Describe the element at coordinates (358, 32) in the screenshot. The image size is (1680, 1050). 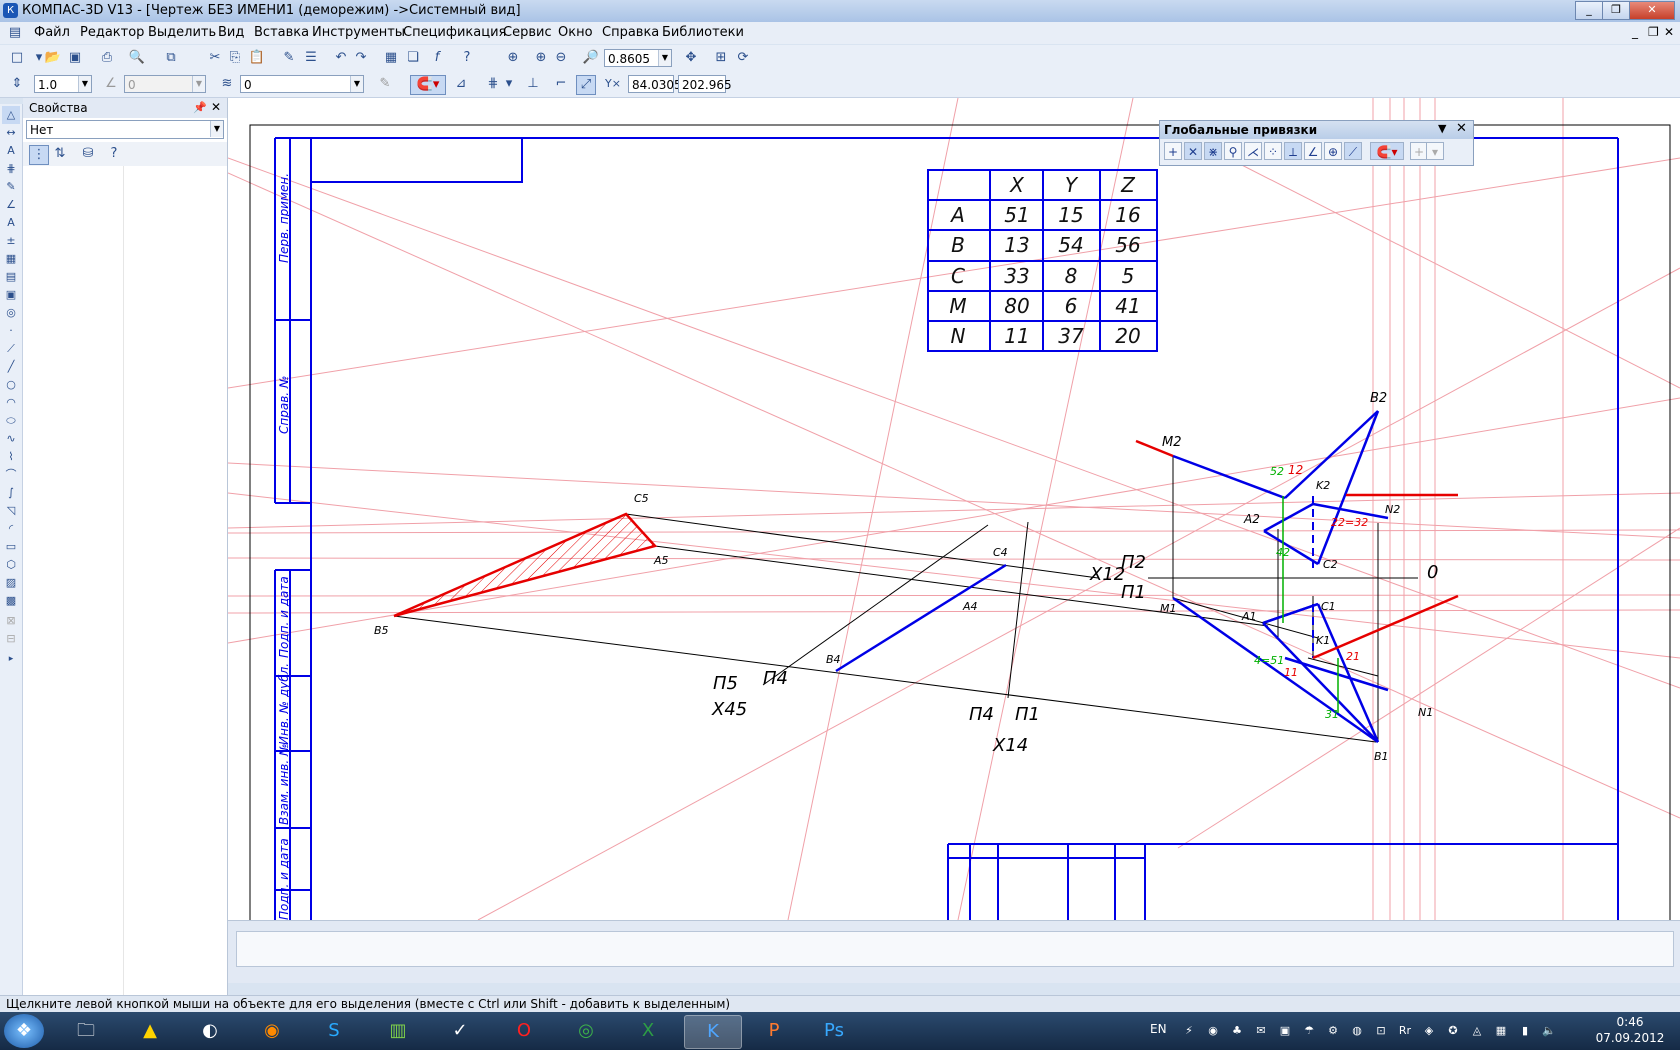
I see `menu-tools: Инструменты` at that location.